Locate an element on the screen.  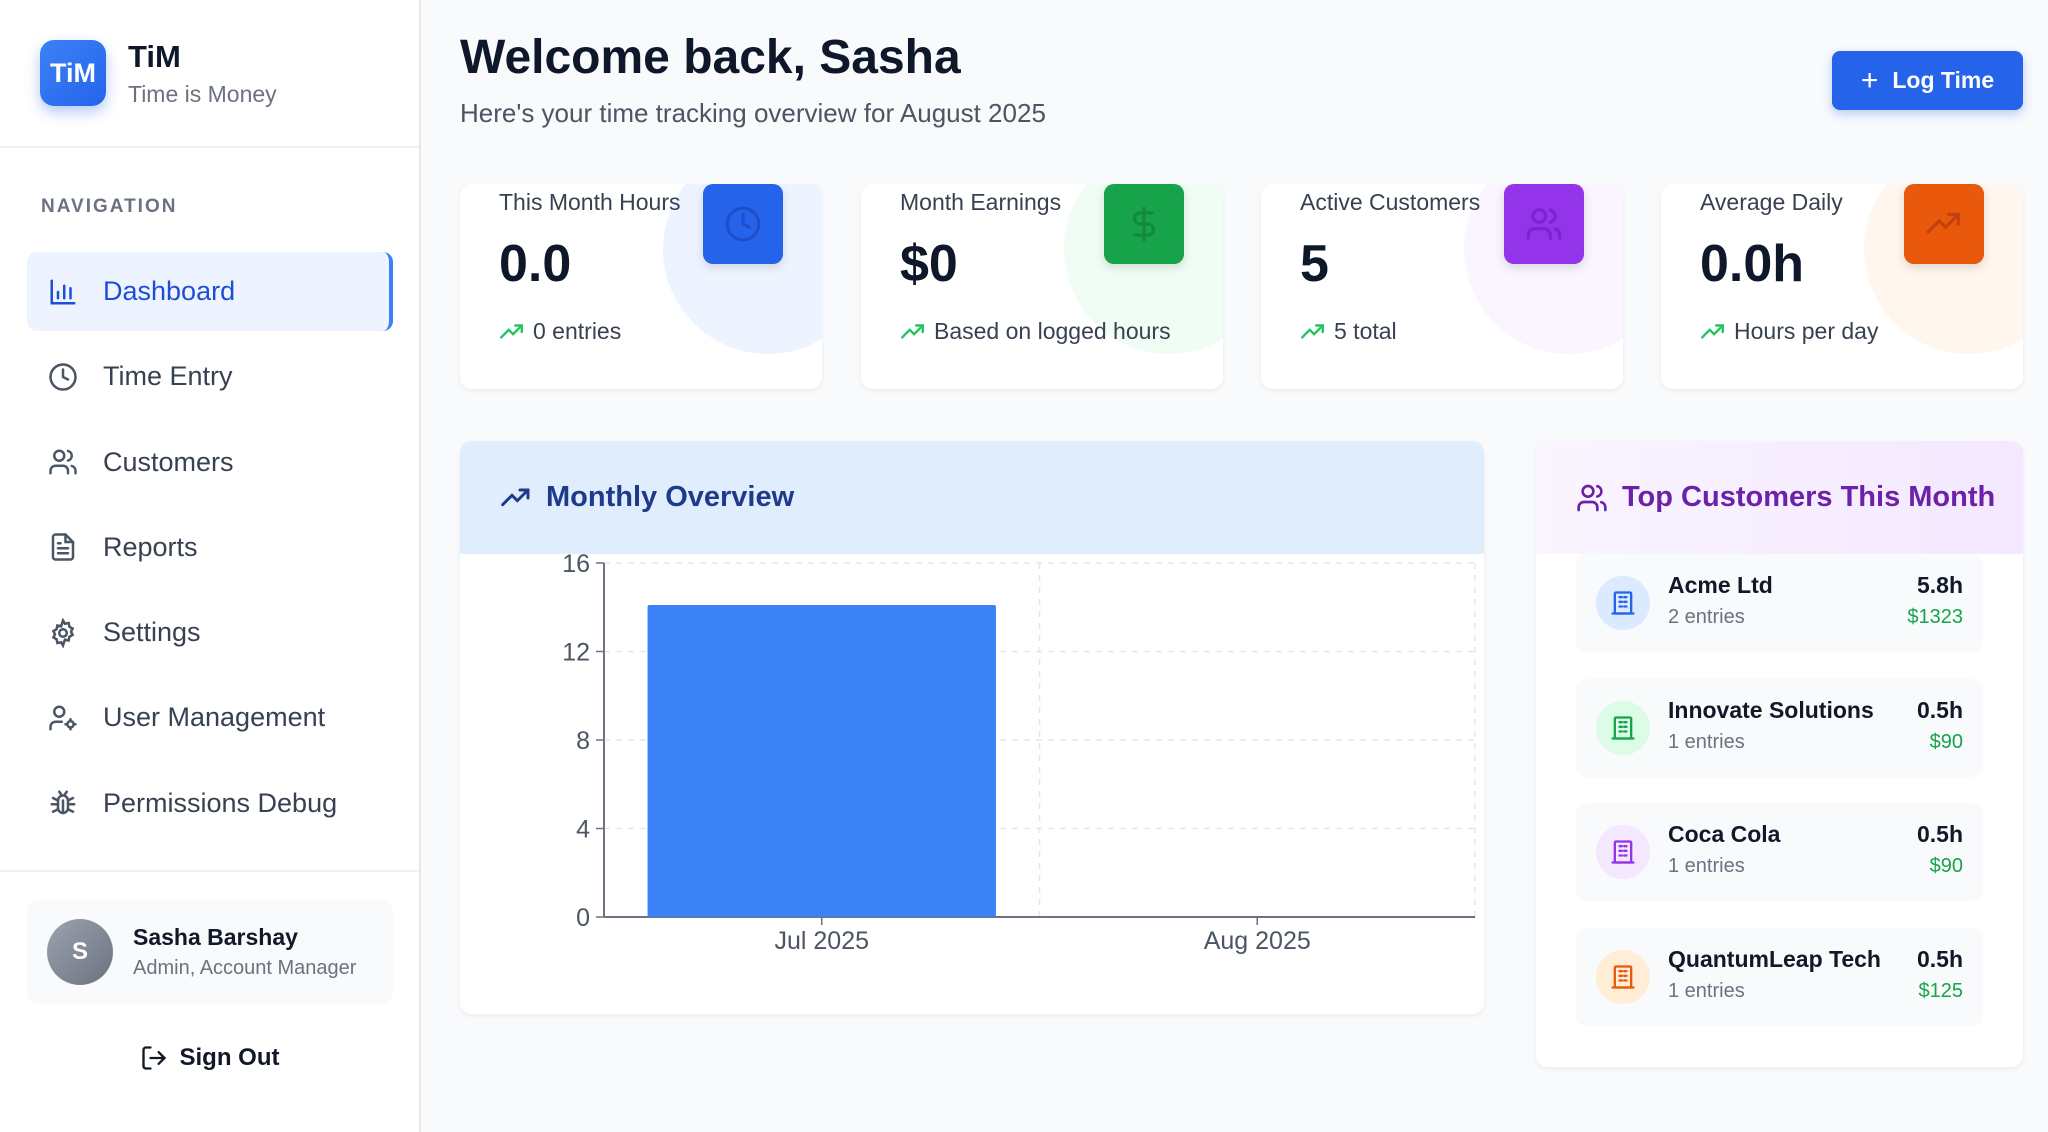
logout-icon is located at coordinates (154, 1058).